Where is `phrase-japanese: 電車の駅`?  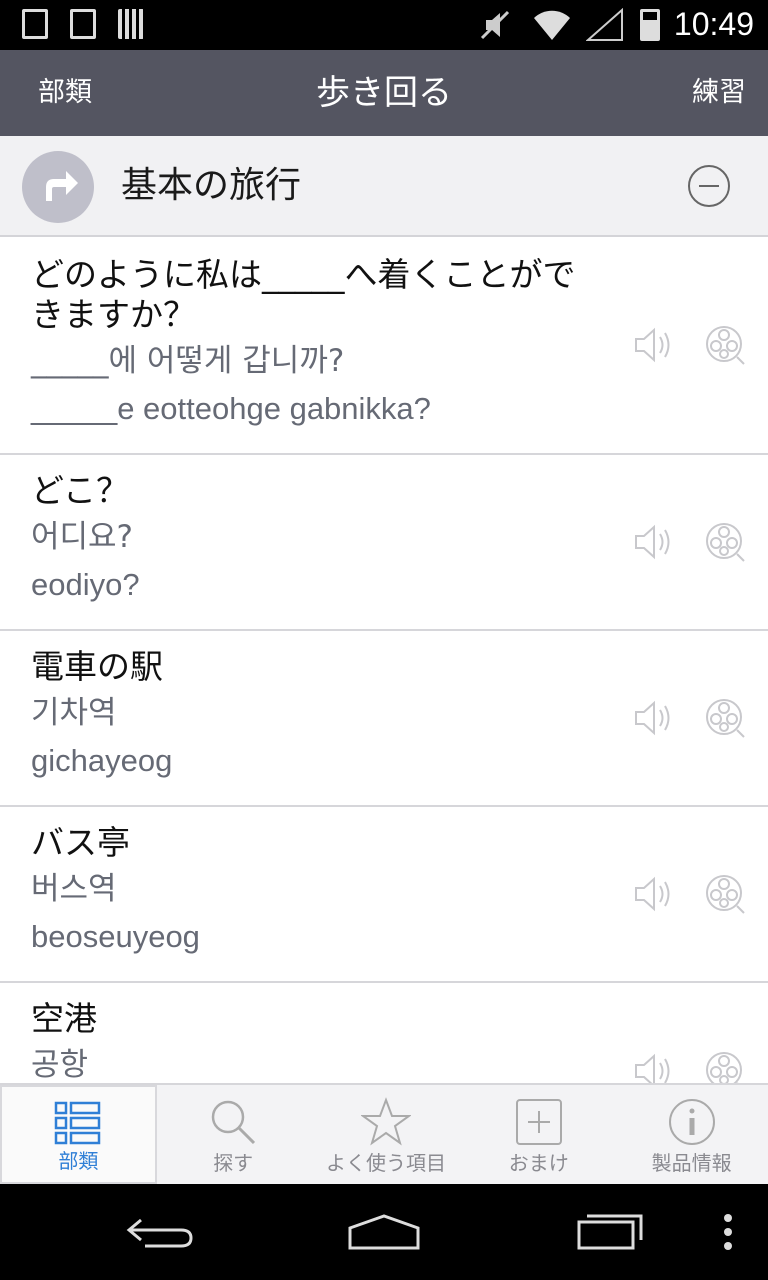
phrase-japanese: 電車の駅 is located at coordinates (97, 666).